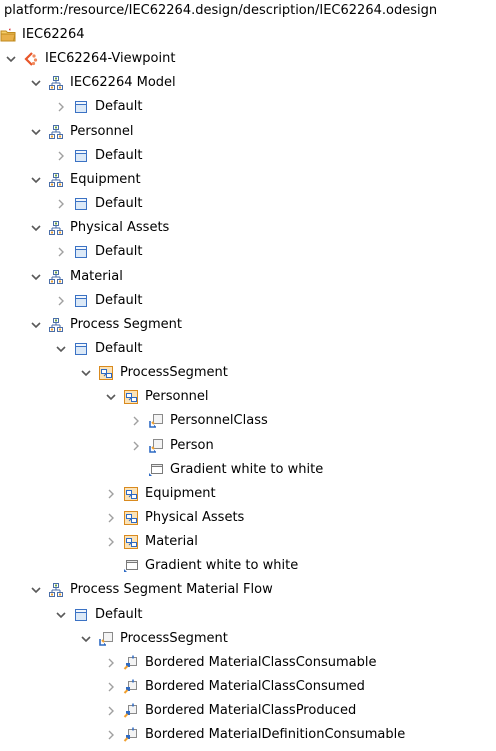  Describe the element at coordinates (248, 711) in the screenshot. I see `tree-item: Bordered MaterialClassProduced` at that location.